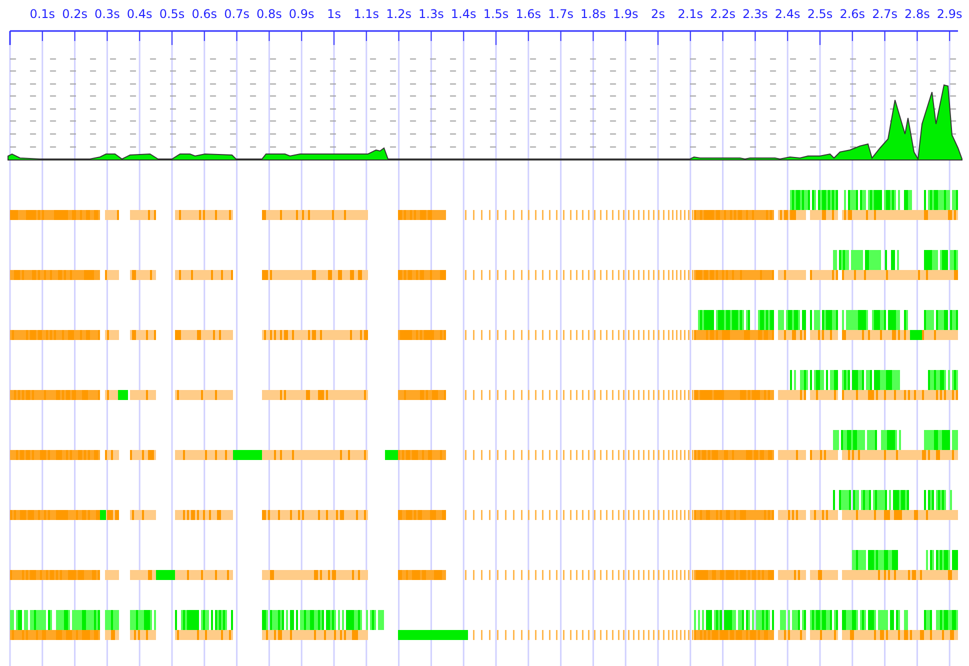  What do you see at coordinates (658, 14) in the screenshot?
I see `time-label: 2s` at bounding box center [658, 14].